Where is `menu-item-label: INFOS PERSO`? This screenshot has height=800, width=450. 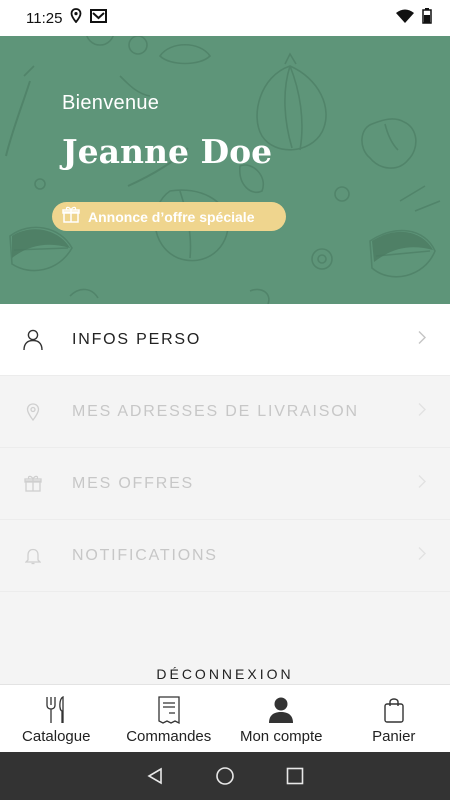 menu-item-label: INFOS PERSO is located at coordinates (137, 339).